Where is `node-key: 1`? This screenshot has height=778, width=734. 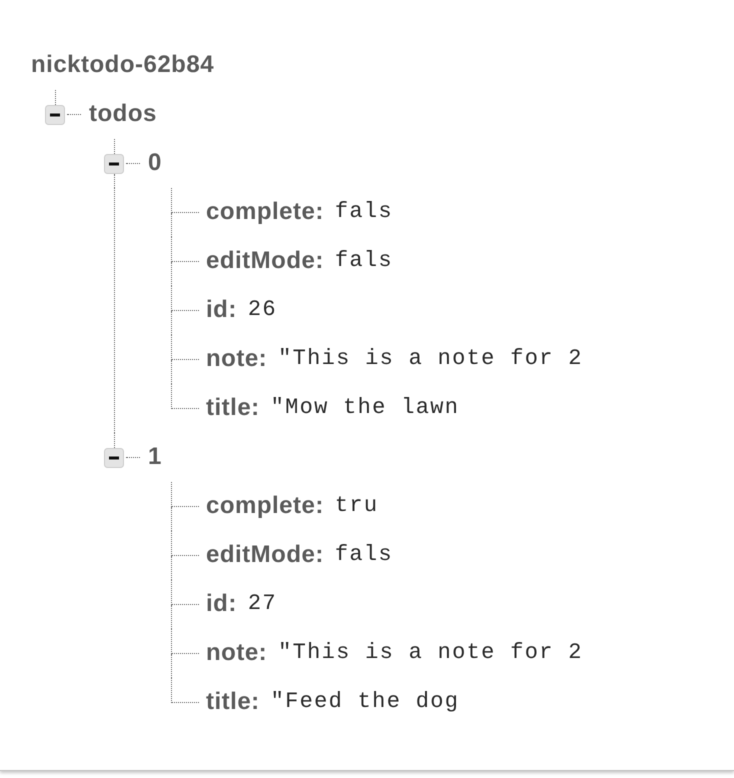 node-key: 1 is located at coordinates (155, 457).